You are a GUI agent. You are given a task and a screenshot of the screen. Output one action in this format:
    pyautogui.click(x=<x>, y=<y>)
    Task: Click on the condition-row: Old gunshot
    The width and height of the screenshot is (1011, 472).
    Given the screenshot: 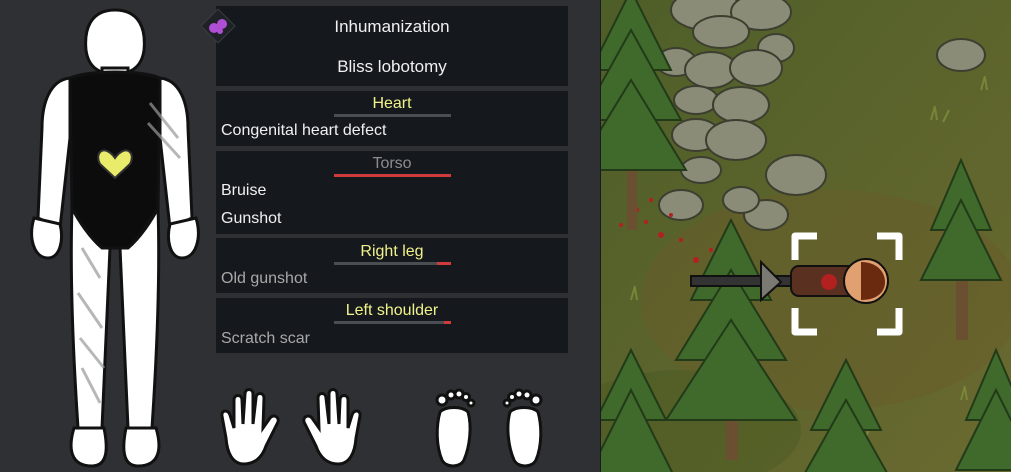 What is the action you would take?
    pyautogui.click(x=264, y=279)
    